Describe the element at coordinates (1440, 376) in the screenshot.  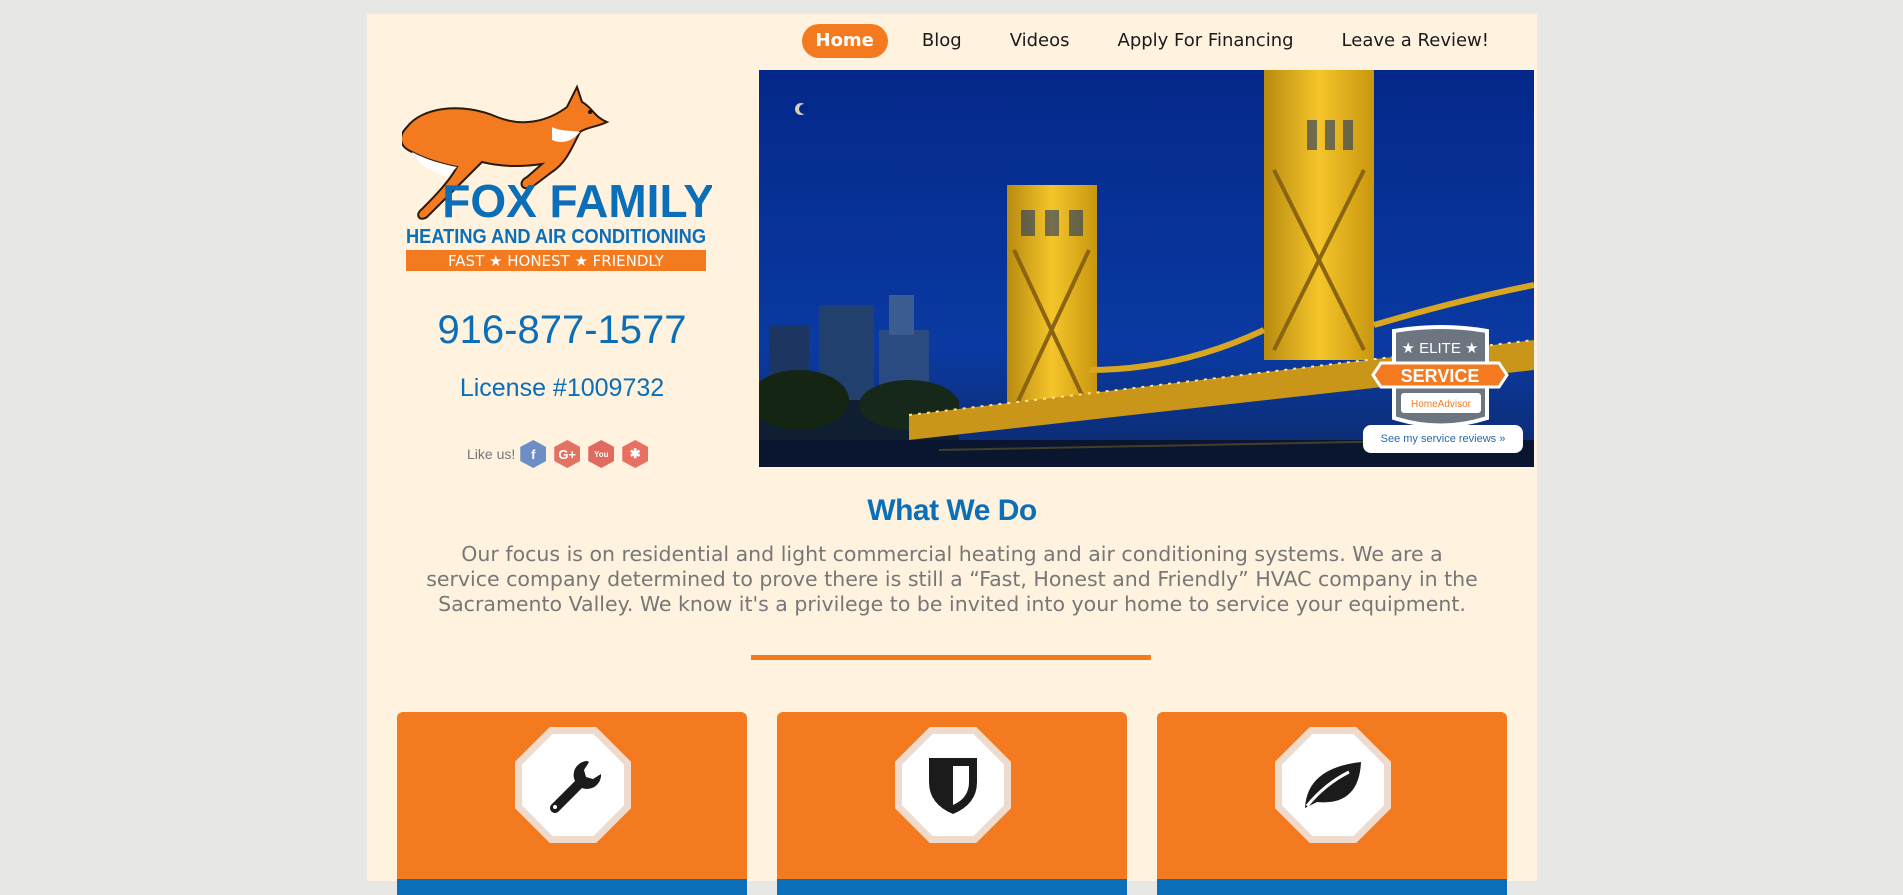
I see `badge-service-text: SERVICE` at that location.